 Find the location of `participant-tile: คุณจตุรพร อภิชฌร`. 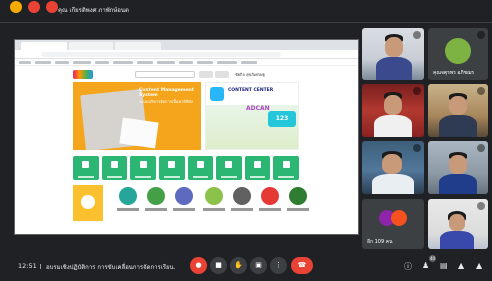

participant-tile: คุณจตุรพร อภิชฌร is located at coordinates (458, 54).